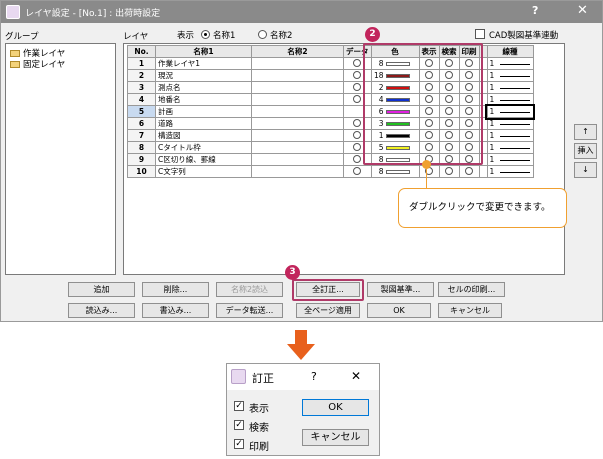 The height and width of the screenshot is (459, 603). I want to click on cell-name1: 計画, so click(203, 111).